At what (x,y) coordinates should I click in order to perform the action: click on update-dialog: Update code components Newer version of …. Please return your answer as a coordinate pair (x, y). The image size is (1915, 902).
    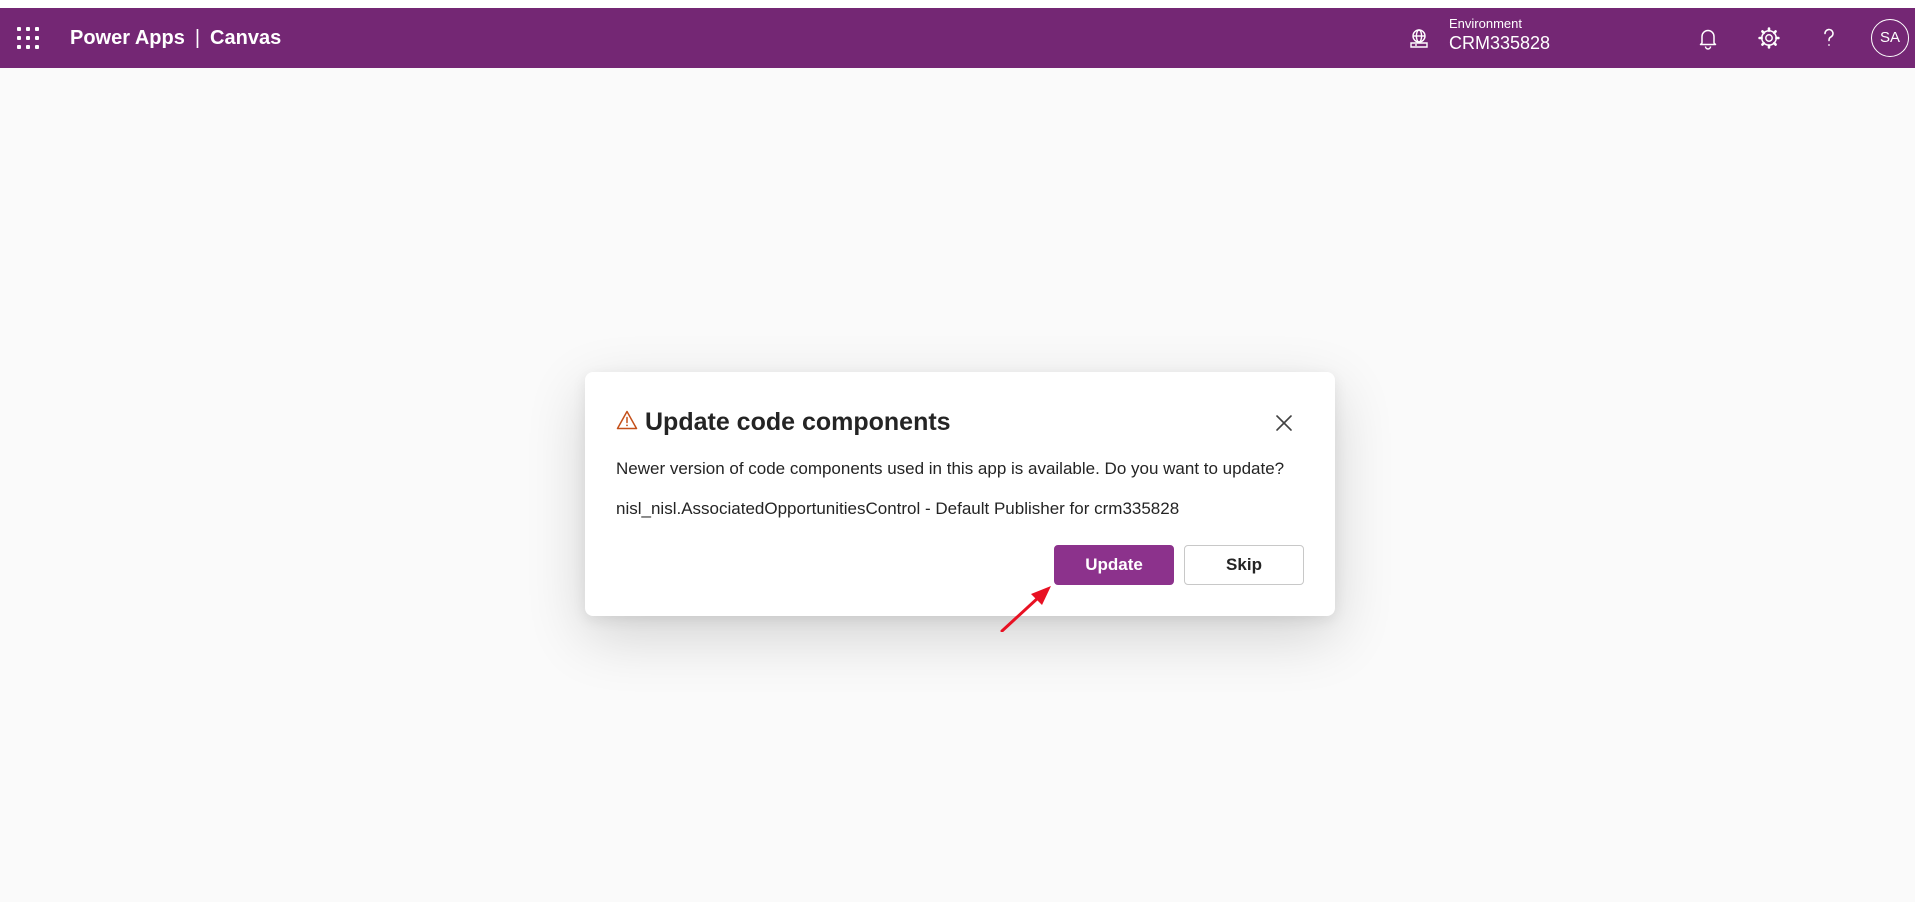
    Looking at the image, I should click on (960, 494).